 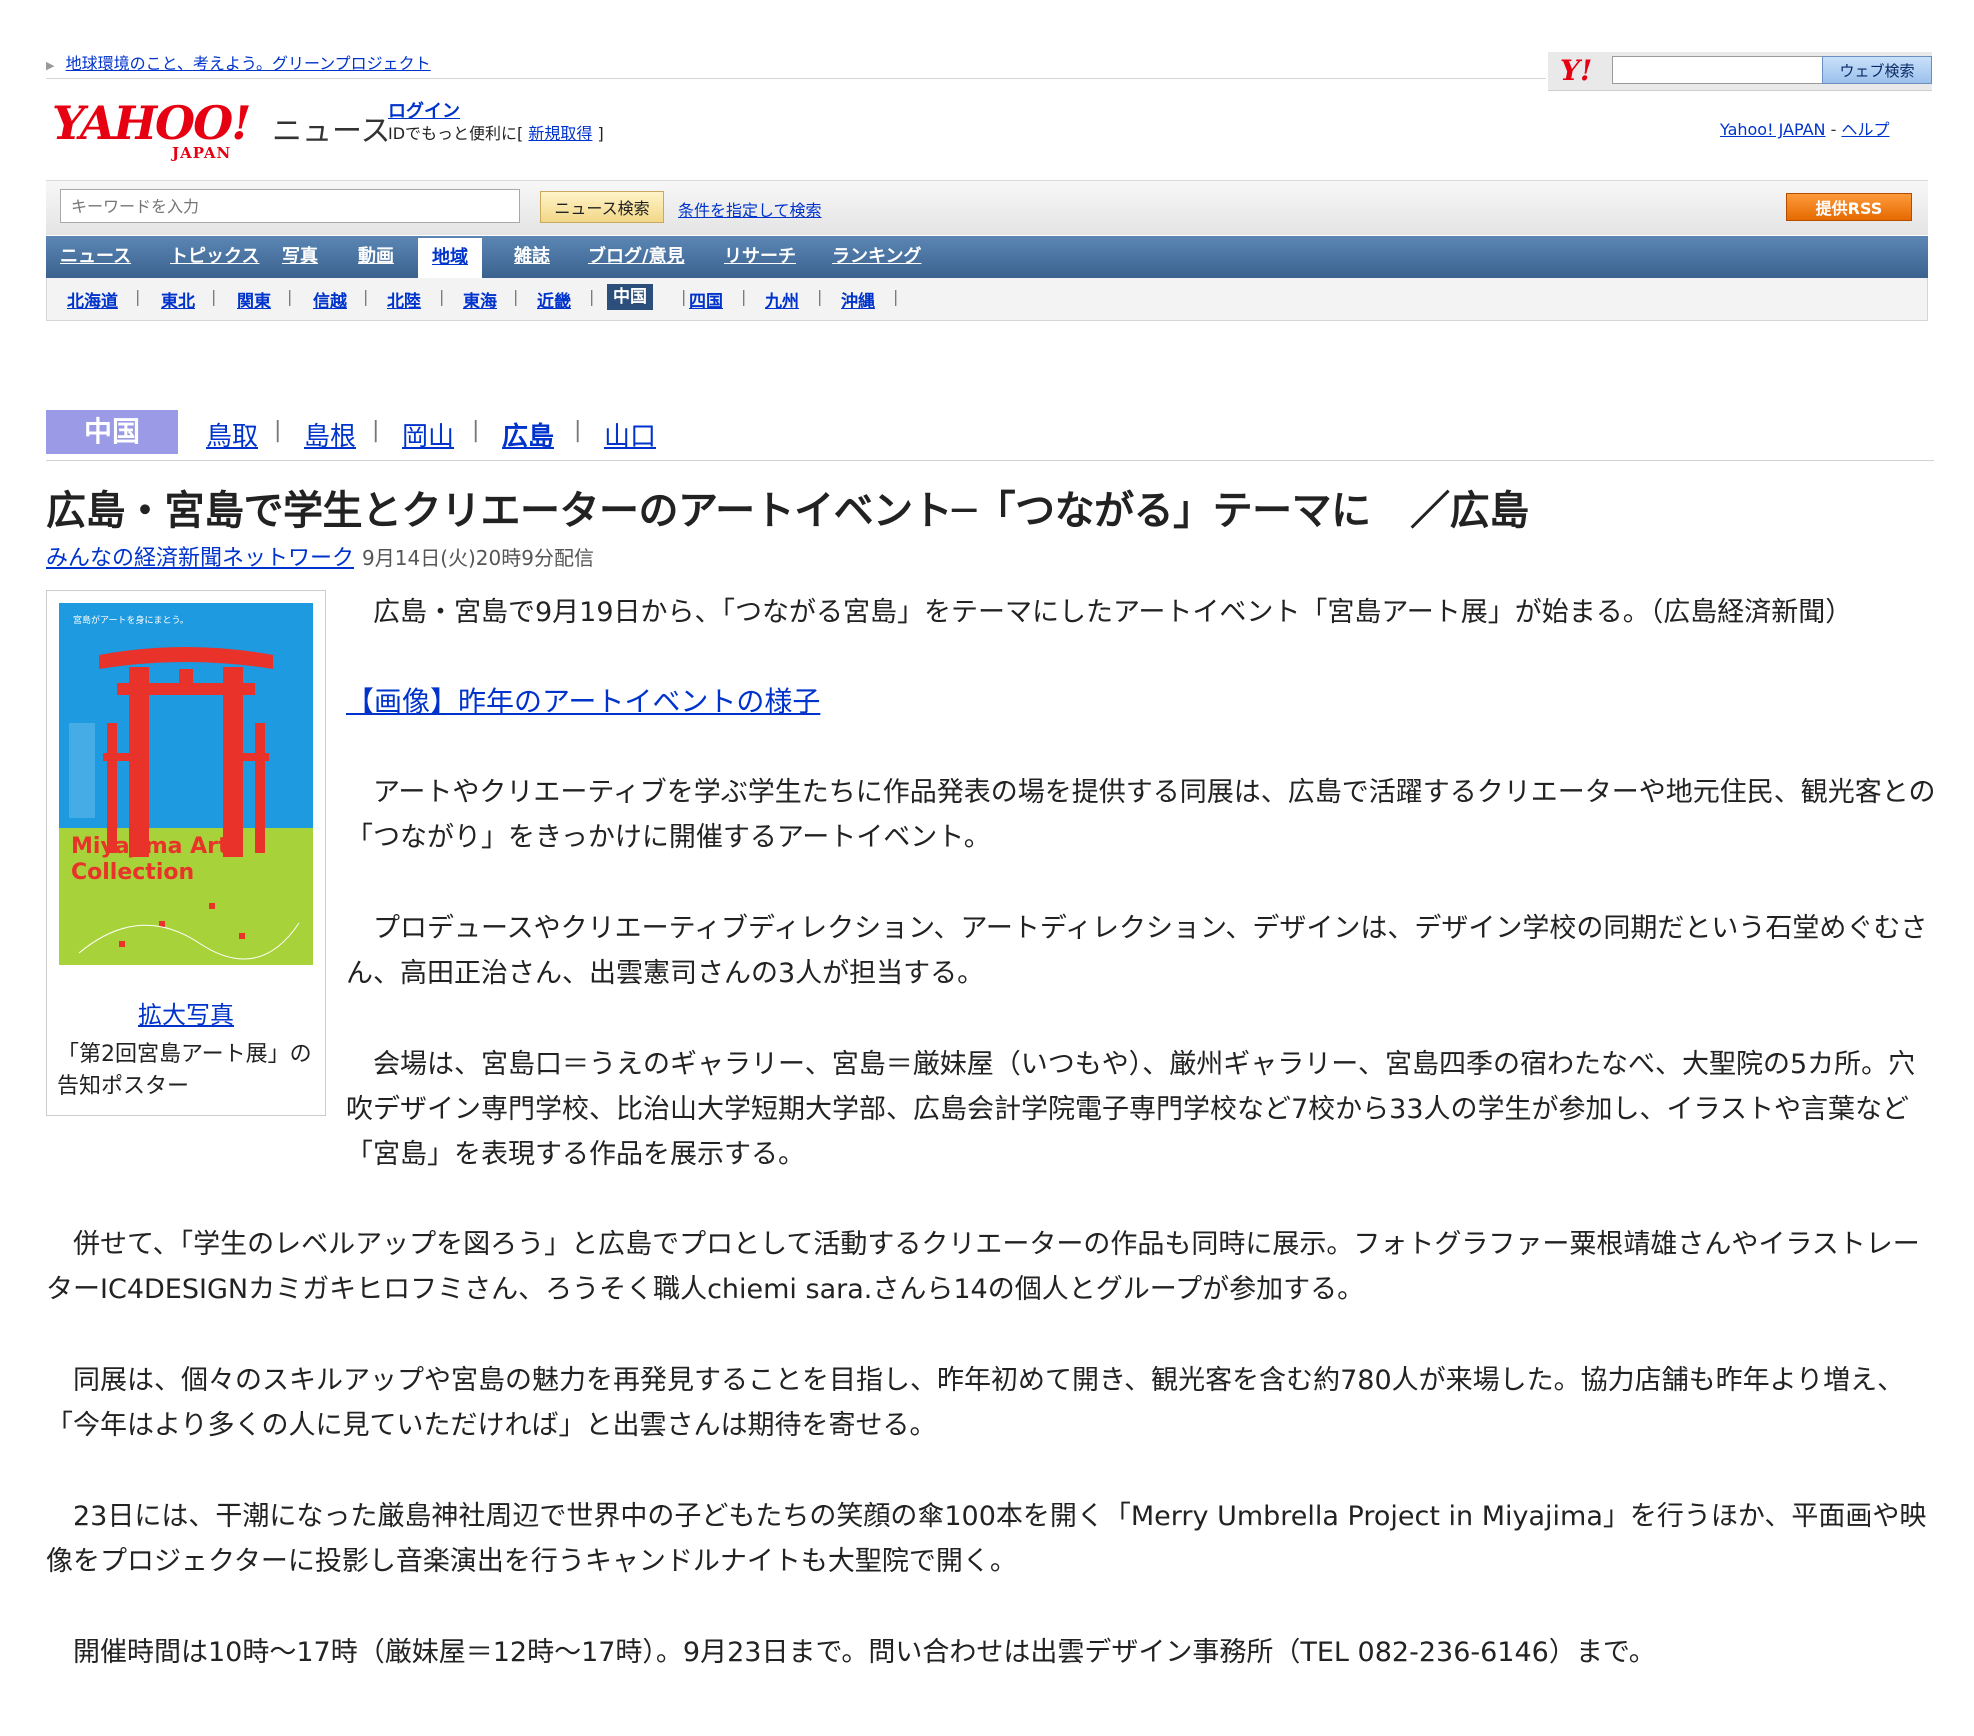 I want to click on region-label: 中国, so click(x=112, y=432).